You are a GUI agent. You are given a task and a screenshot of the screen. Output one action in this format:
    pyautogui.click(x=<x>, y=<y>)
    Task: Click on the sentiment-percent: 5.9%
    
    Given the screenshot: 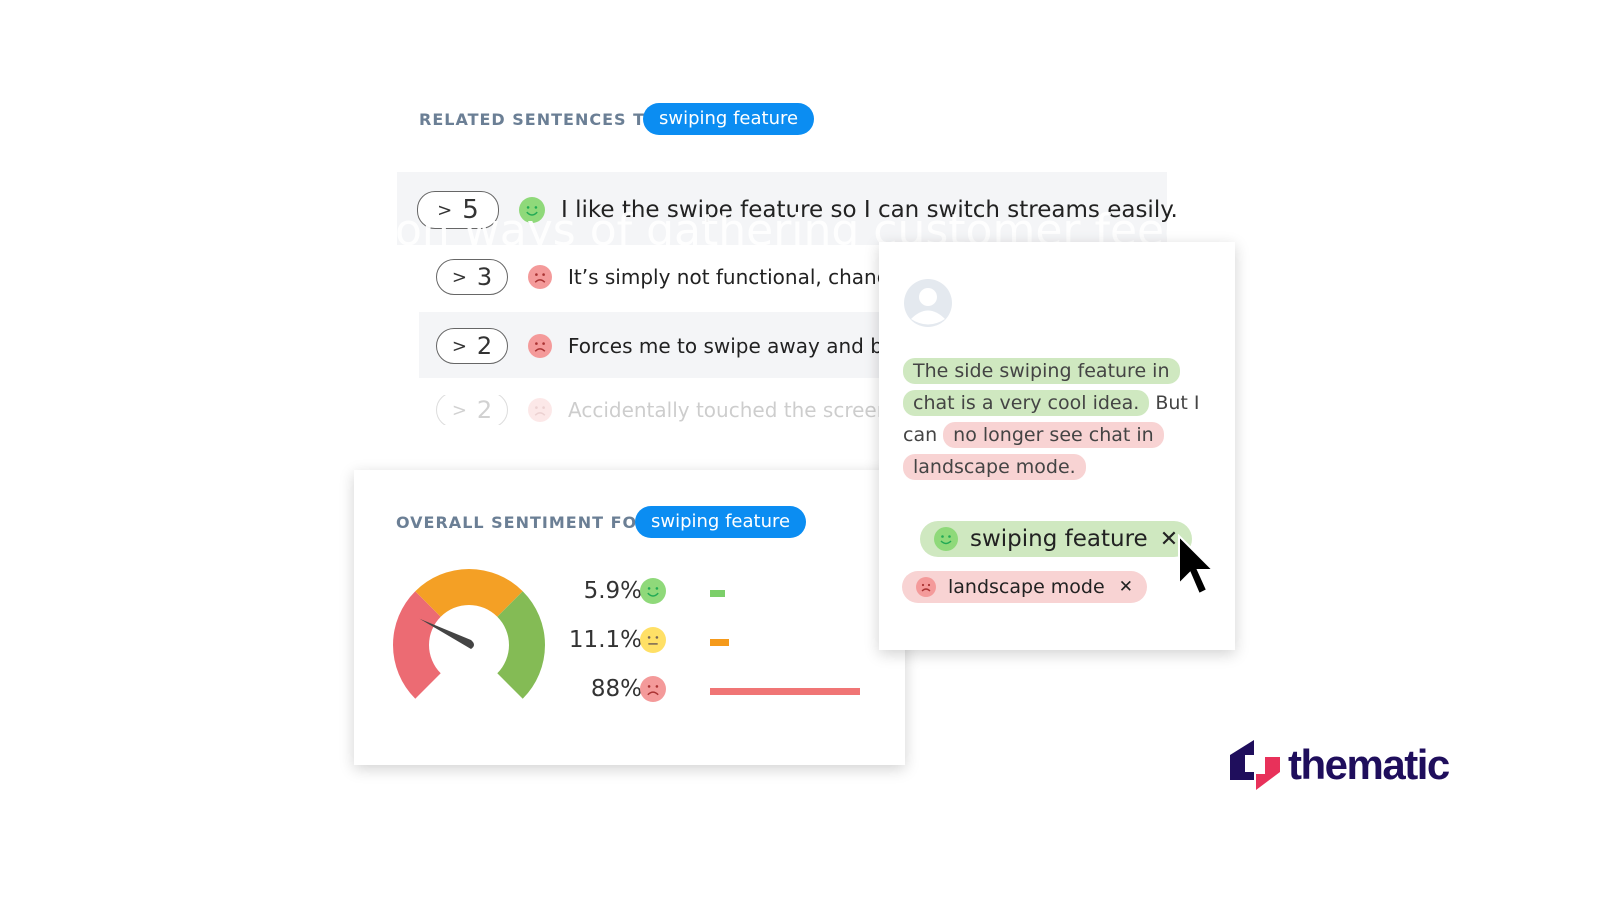 What is the action you would take?
    pyautogui.click(x=612, y=591)
    